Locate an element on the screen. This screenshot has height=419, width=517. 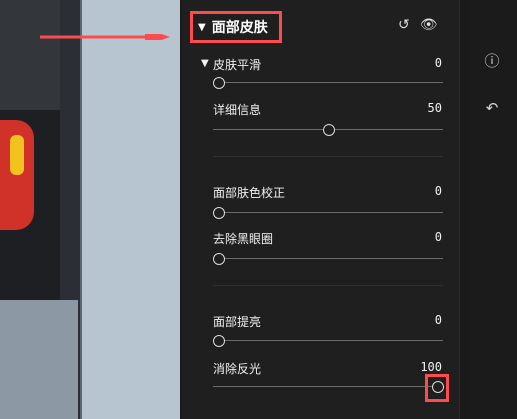
face-brighten-value: 0 is located at coordinates (427, 320).